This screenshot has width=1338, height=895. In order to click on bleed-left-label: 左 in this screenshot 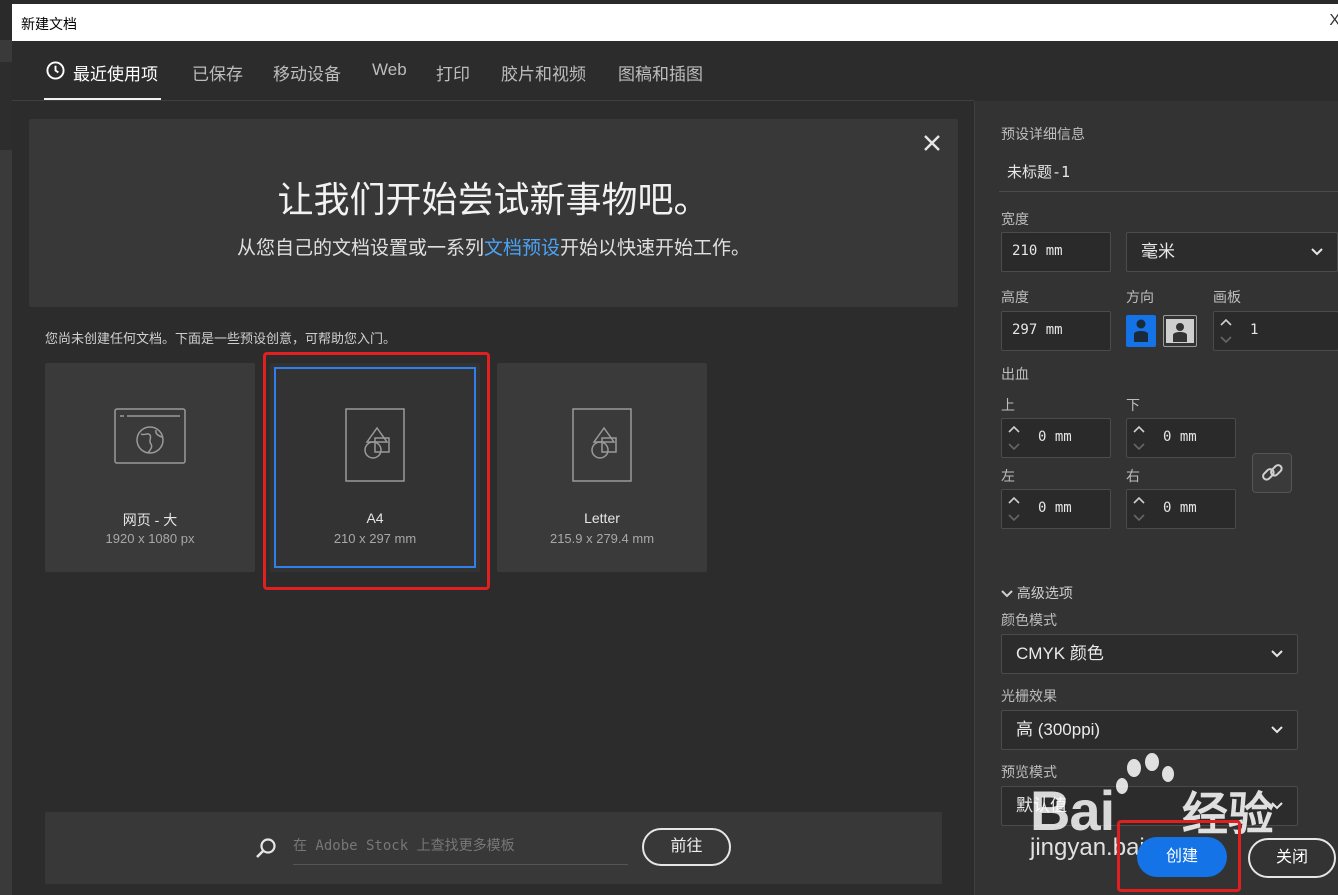, I will do `click(1008, 476)`.